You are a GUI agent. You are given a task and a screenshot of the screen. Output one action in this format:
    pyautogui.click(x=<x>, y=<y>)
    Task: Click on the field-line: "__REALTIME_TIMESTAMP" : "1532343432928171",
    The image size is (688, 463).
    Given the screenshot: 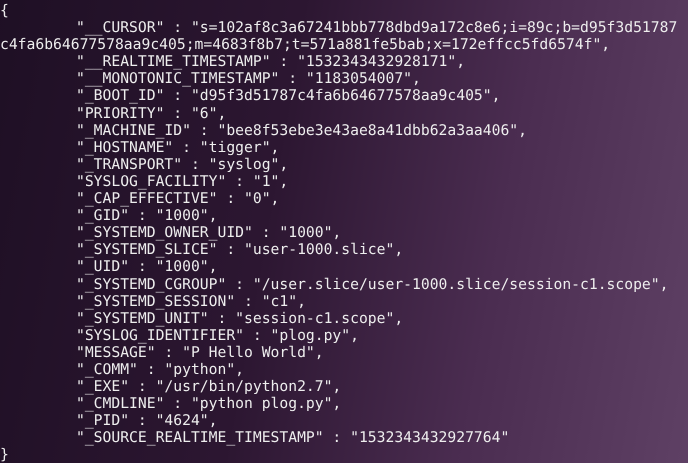 What is the action you would take?
    pyautogui.click(x=270, y=61)
    